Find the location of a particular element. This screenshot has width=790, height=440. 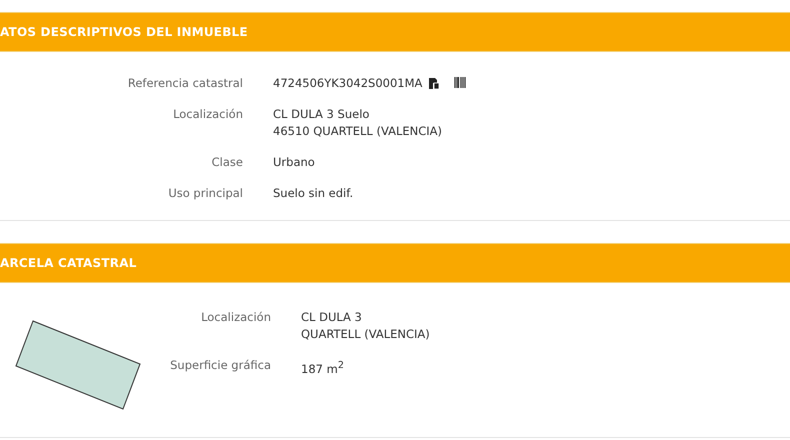

field-value: Suelo sin edif. is located at coordinates (313, 193).